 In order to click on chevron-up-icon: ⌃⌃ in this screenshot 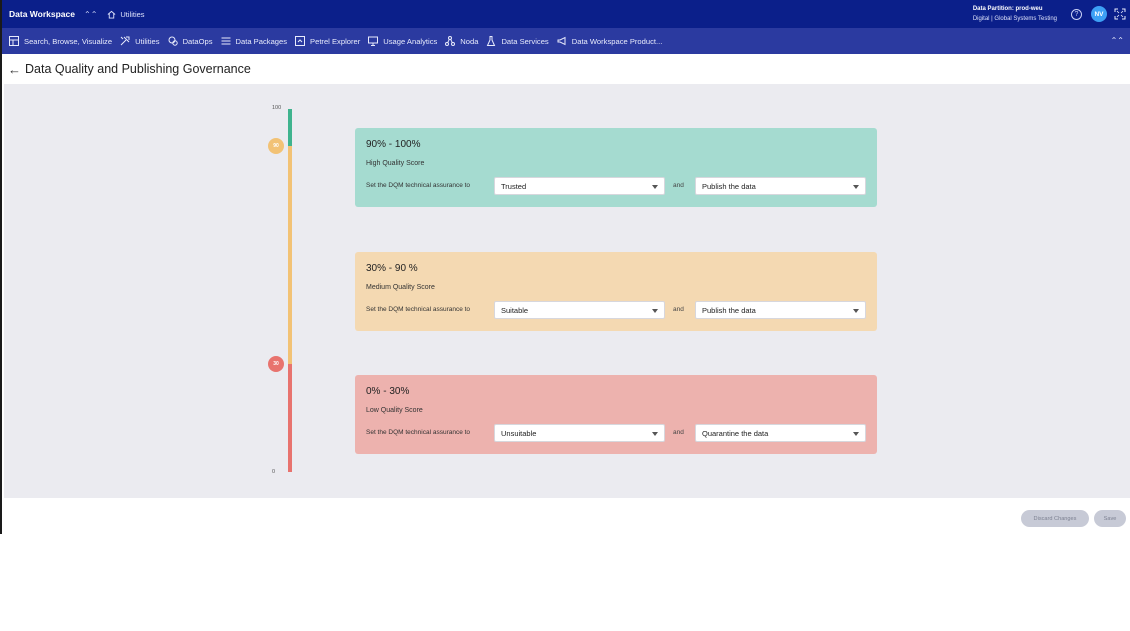, I will do `click(90, 14)`.